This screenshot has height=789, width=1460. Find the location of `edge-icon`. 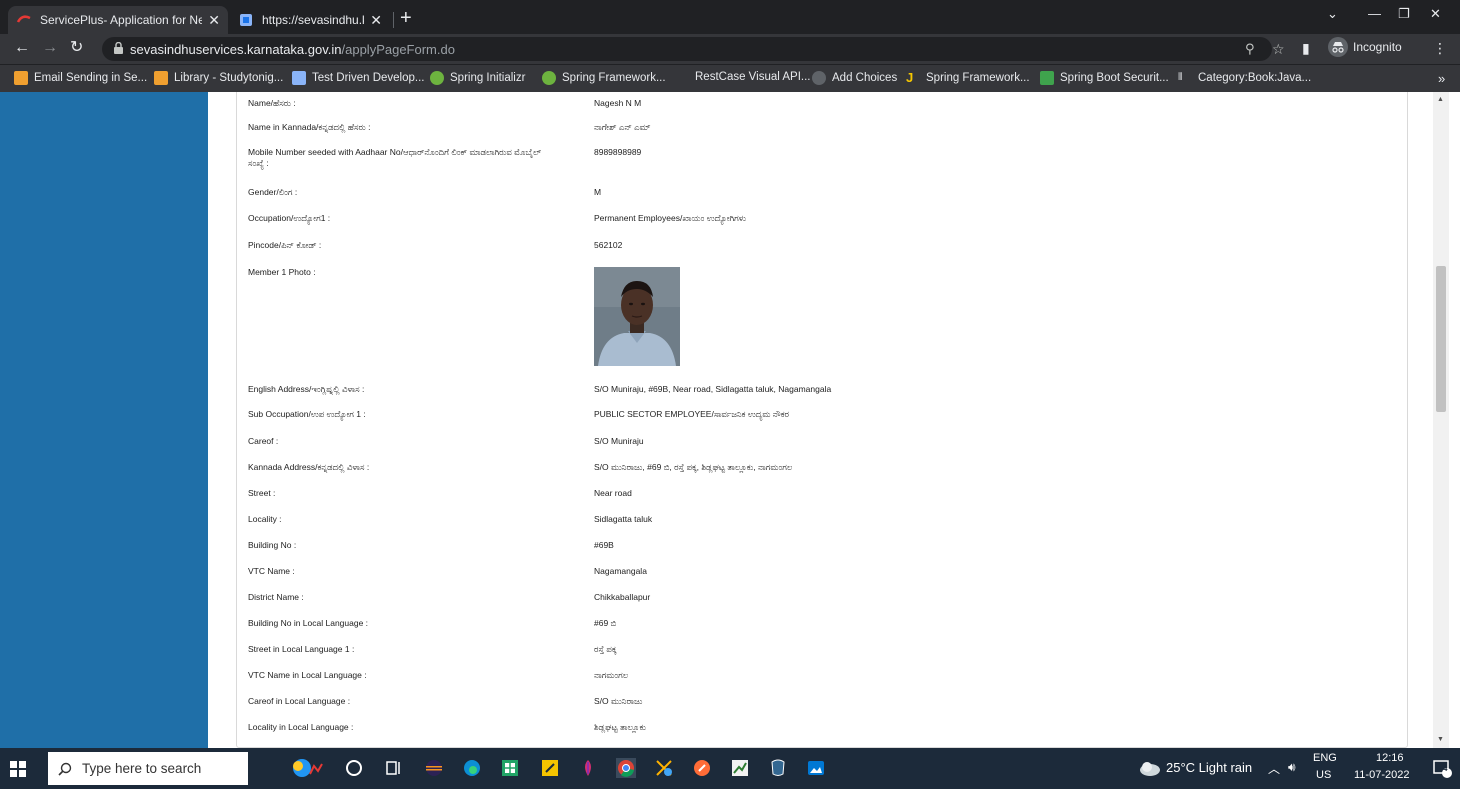

edge-icon is located at coordinates (472, 768).